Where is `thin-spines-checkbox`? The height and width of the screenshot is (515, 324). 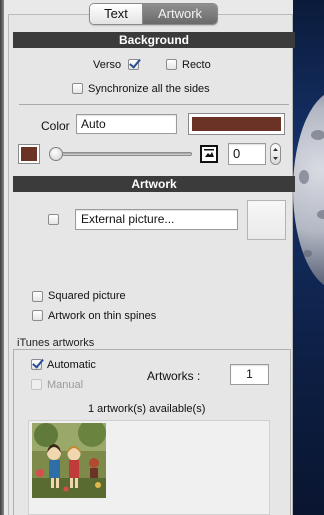 thin-spines-checkbox is located at coordinates (37, 315).